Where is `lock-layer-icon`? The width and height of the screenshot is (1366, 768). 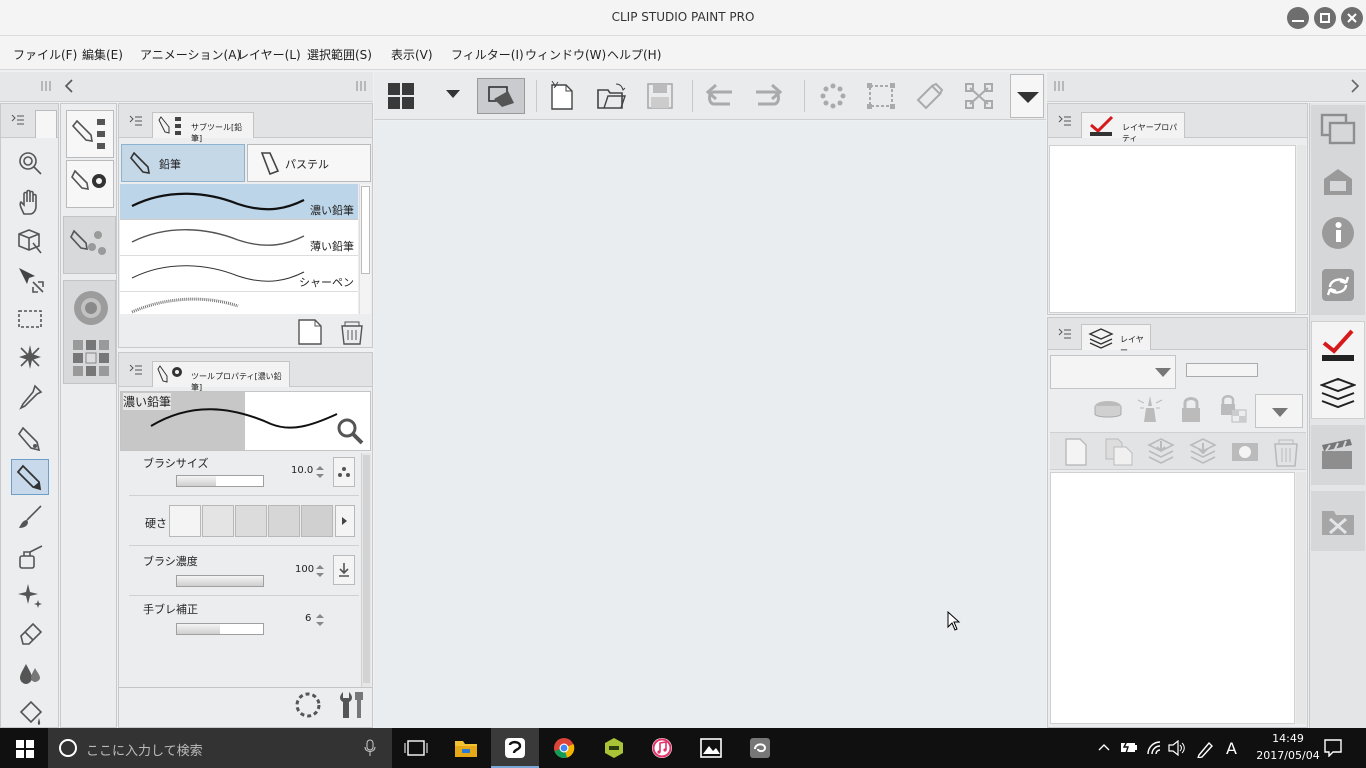
lock-layer-icon is located at coordinates (1191, 409).